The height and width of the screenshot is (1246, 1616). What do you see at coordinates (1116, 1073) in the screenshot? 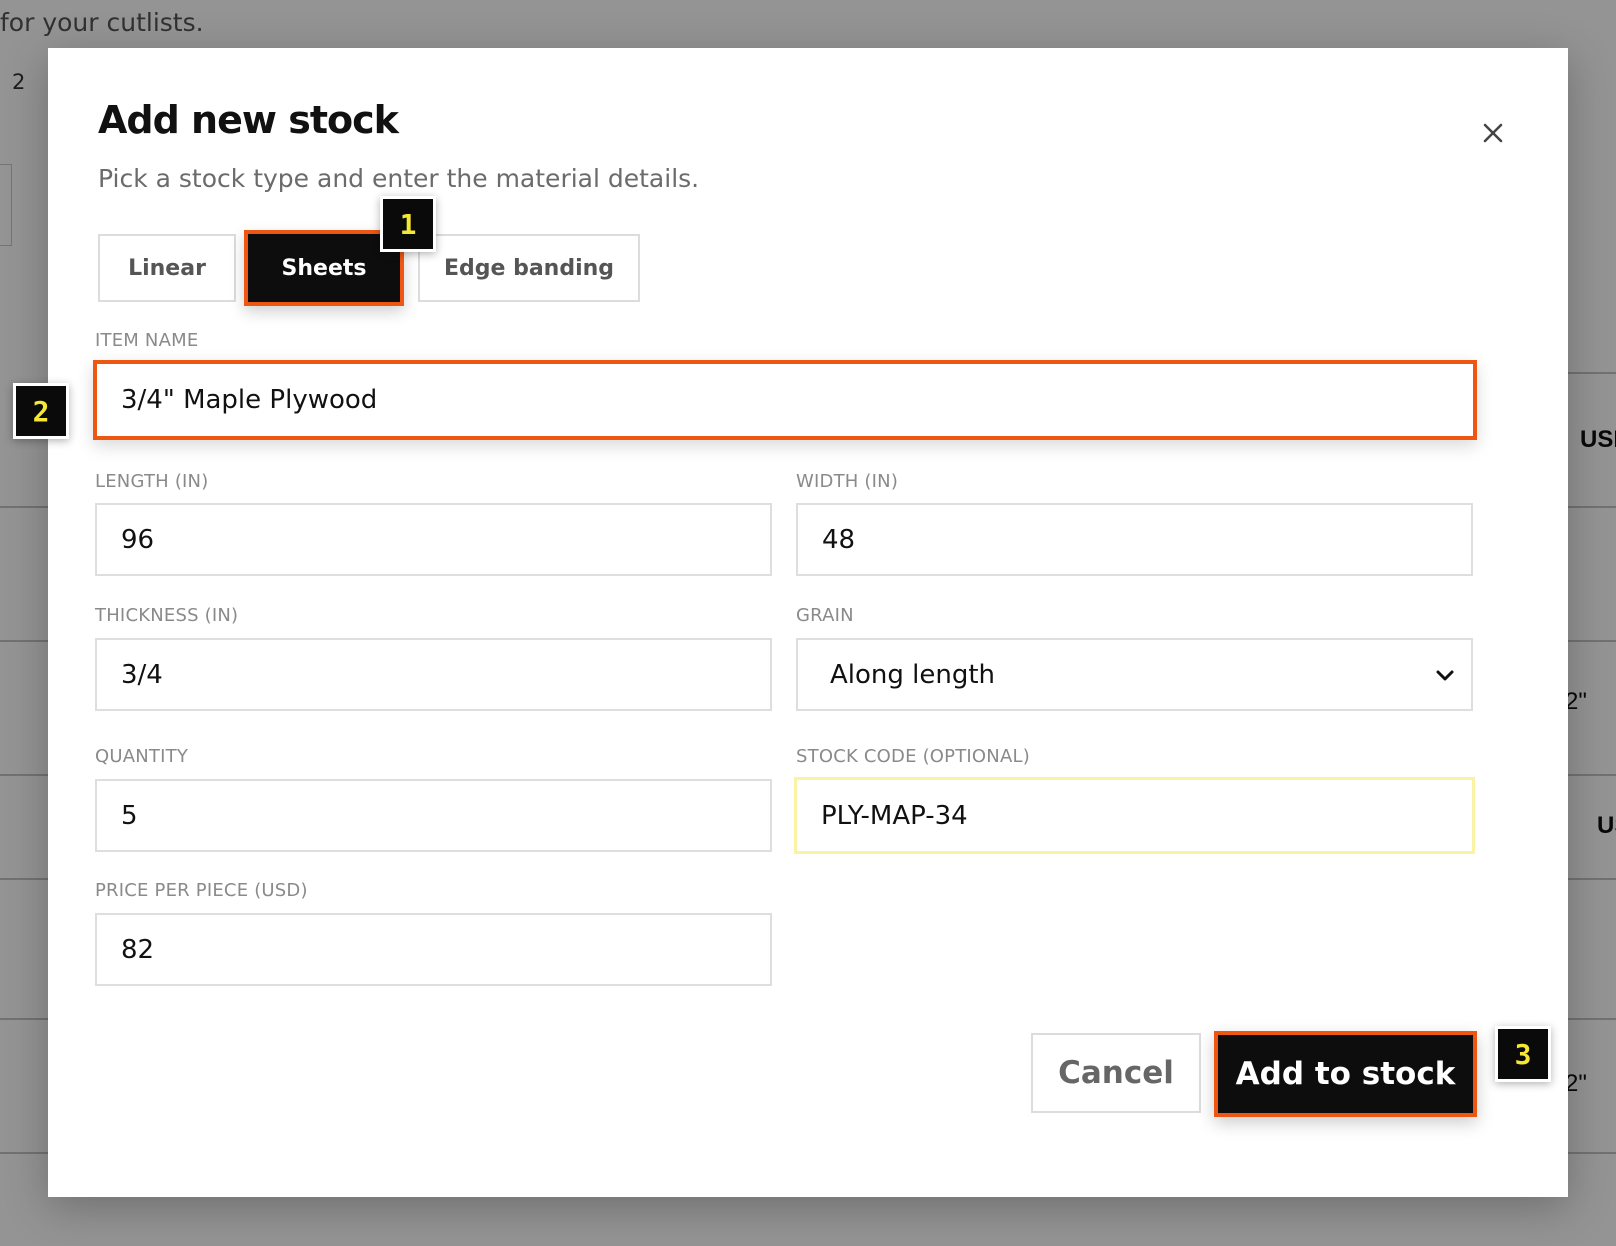
I see `cancel-button: Cancel` at bounding box center [1116, 1073].